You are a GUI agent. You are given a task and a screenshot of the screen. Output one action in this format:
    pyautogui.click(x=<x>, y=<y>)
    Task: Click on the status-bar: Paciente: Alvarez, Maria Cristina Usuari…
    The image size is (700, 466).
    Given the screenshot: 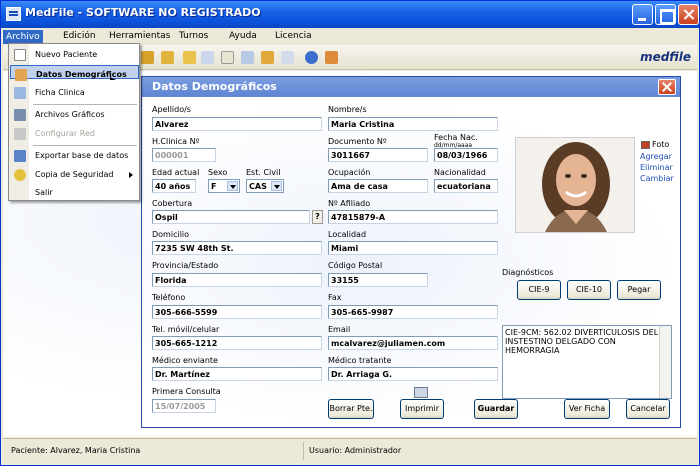 What is the action you would take?
    pyautogui.click(x=350, y=451)
    